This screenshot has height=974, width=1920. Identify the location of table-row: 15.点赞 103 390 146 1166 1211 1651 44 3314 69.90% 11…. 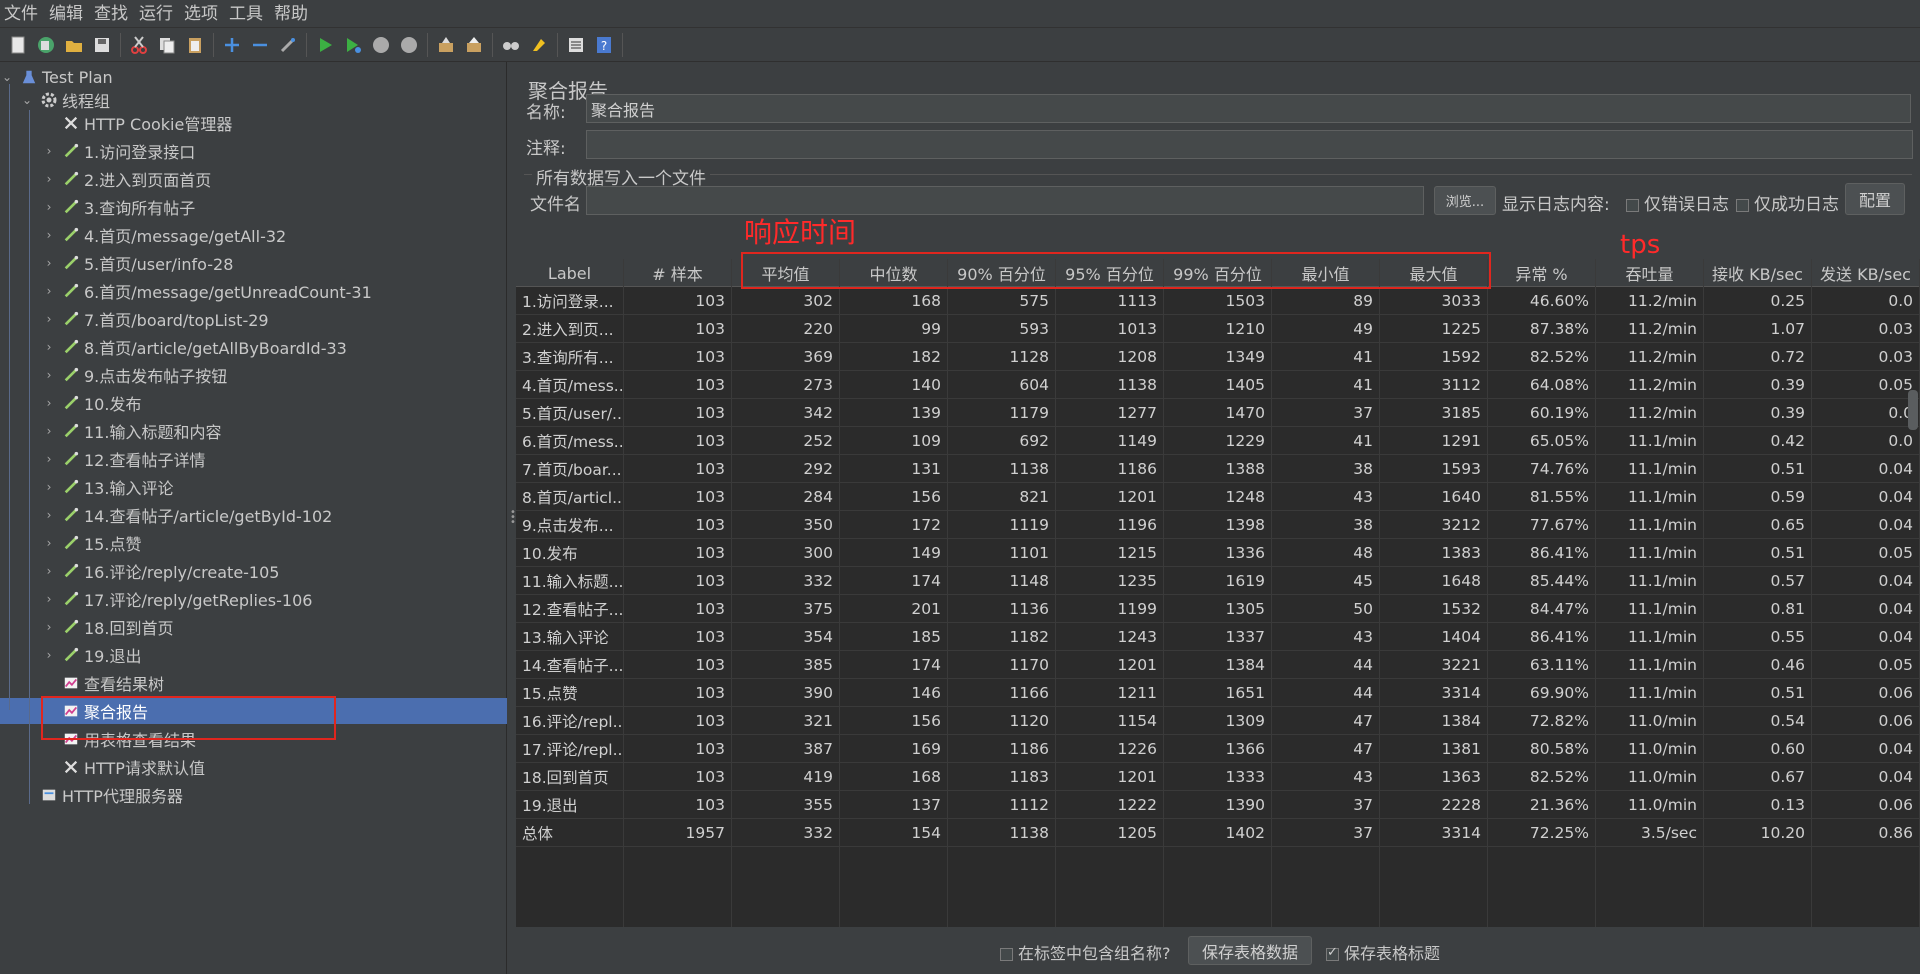
(1218, 693).